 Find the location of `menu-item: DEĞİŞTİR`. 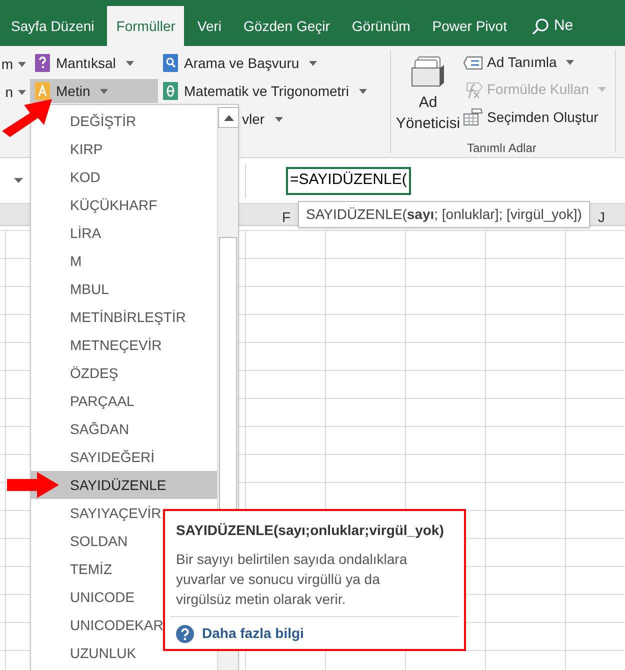

menu-item: DEĞİŞTİR is located at coordinates (137, 121).